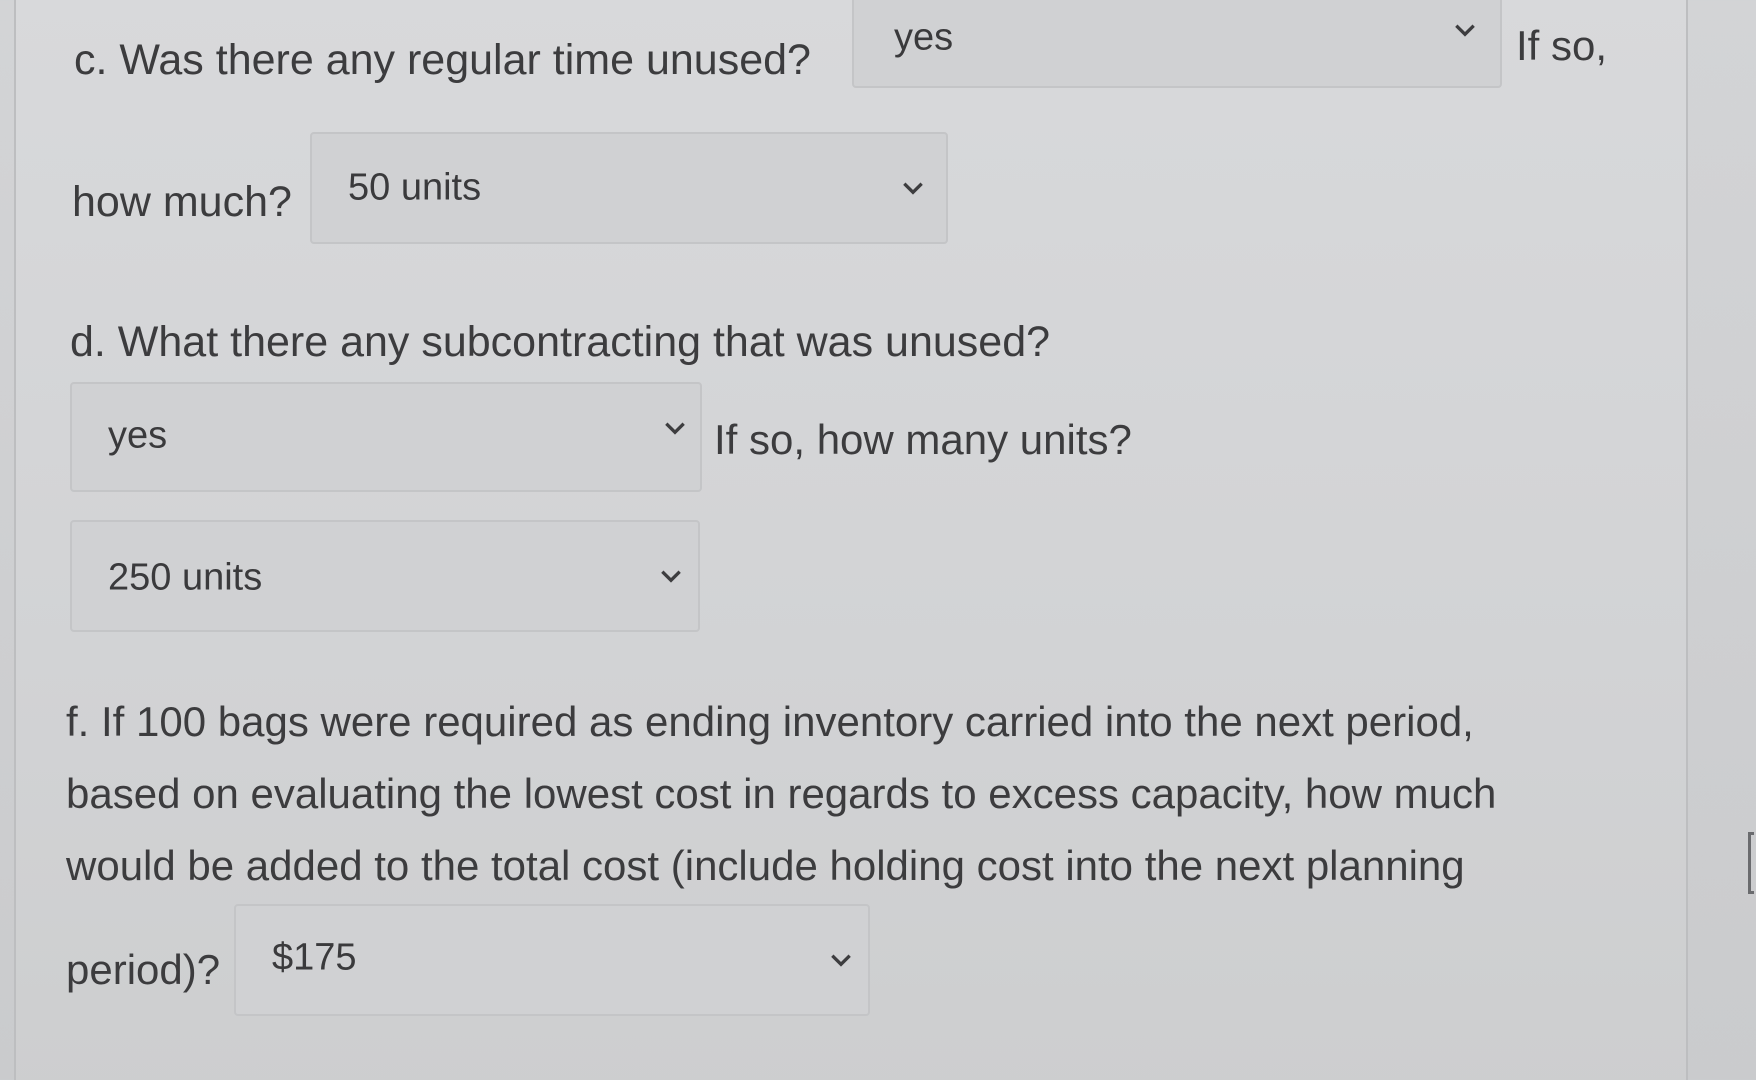 This screenshot has height=1080, width=1756. I want to click on regular-time-unused-value: yes, so click(924, 37).